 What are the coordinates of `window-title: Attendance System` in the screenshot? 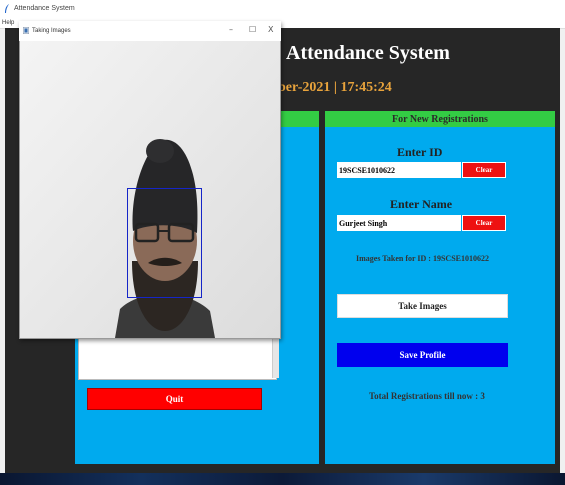 It's located at (44, 8).